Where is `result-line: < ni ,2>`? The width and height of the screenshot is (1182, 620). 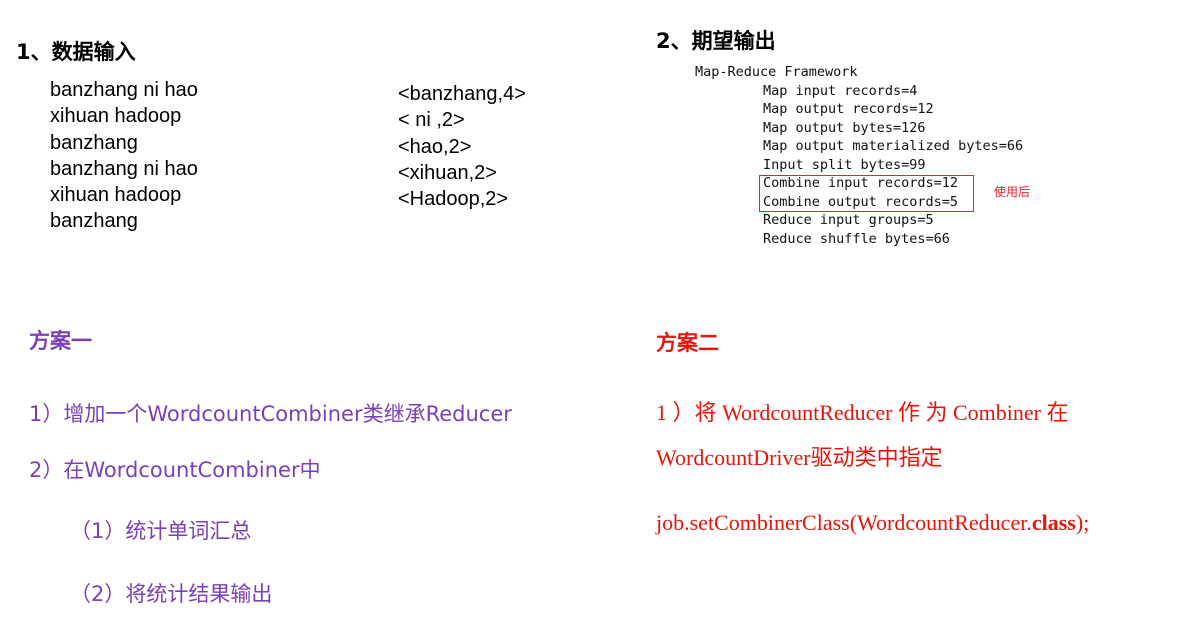 result-line: < ni ,2> is located at coordinates (431, 120).